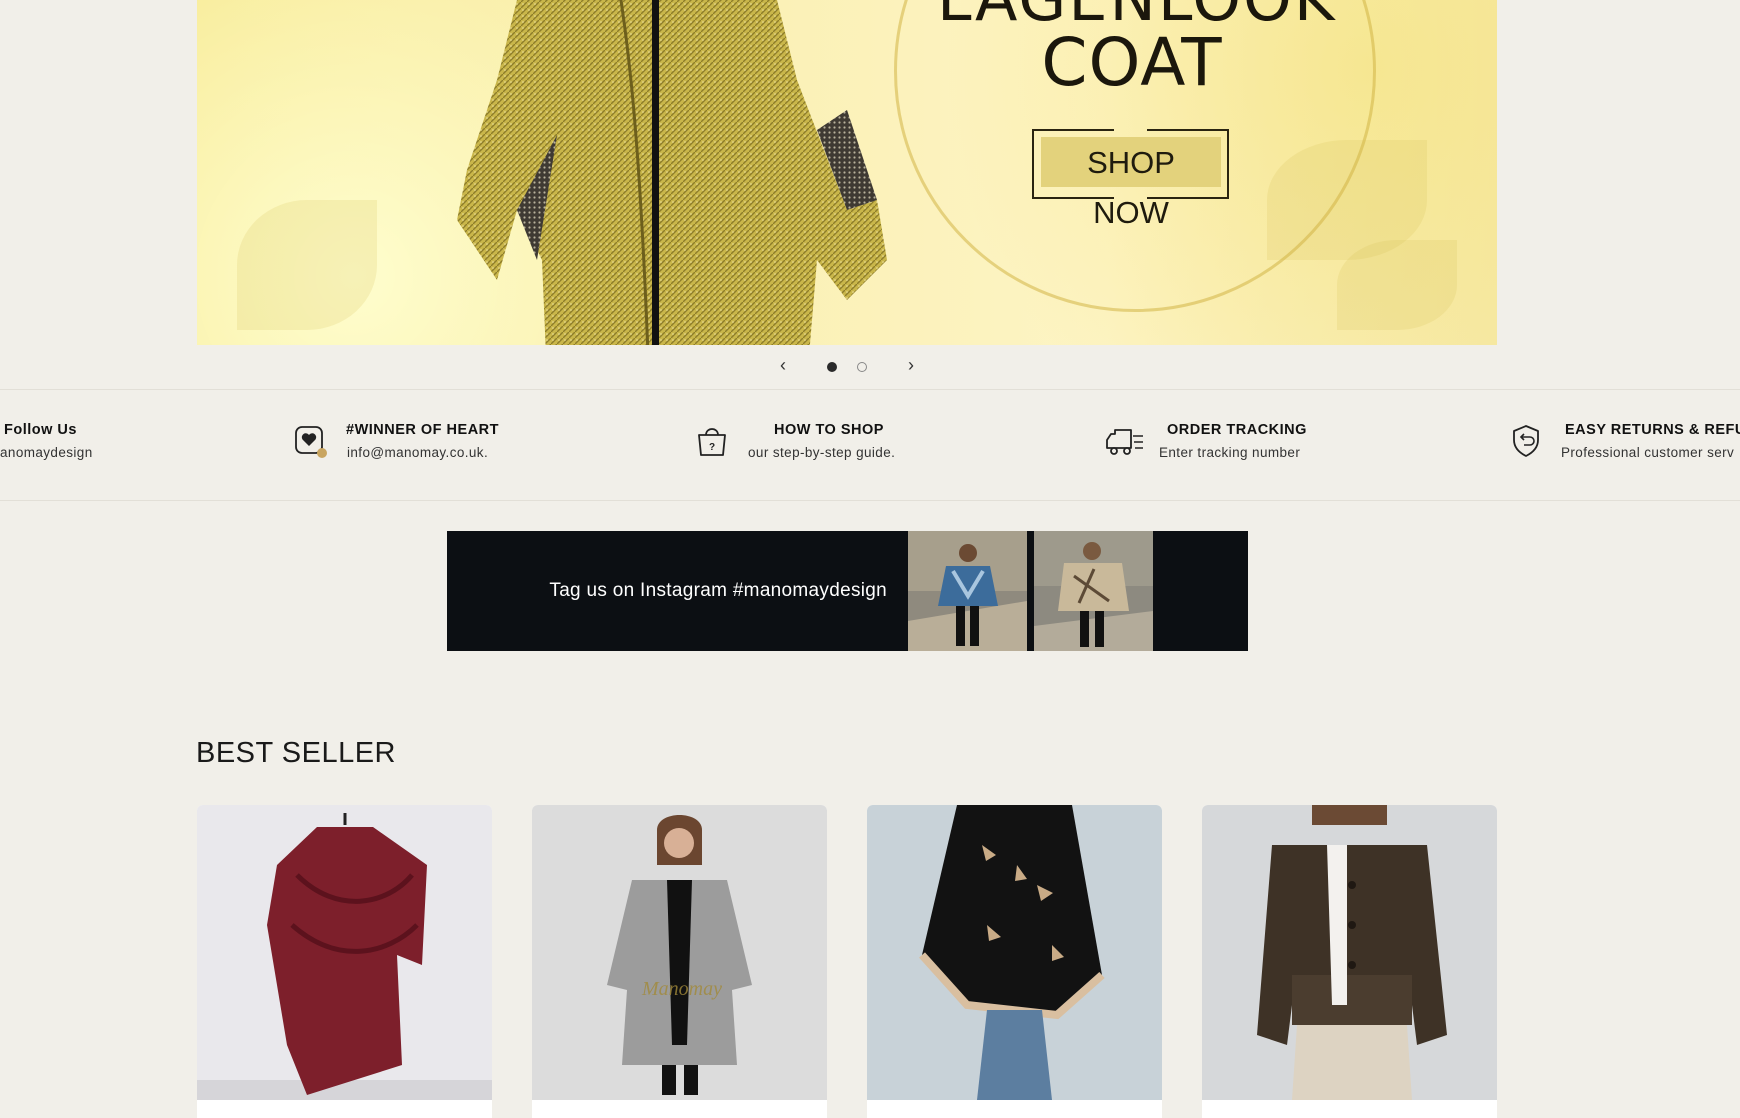 This screenshot has height=1118, width=1740. I want to click on best-seller-title: BEST SELLER, so click(296, 753).